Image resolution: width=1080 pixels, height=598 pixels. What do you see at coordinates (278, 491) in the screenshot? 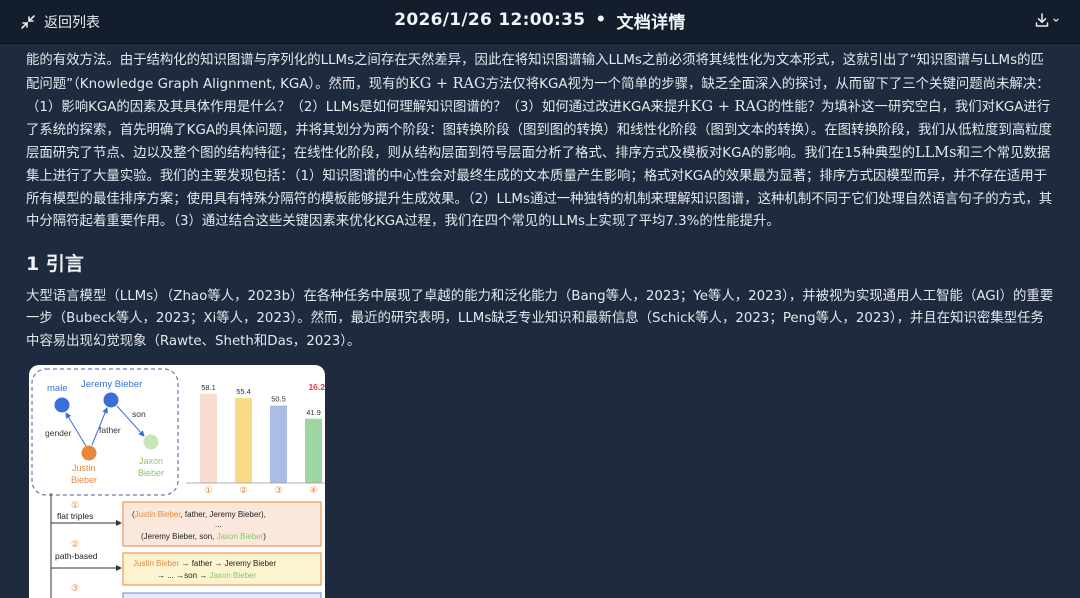
I see `bar-category-3: ③` at bounding box center [278, 491].